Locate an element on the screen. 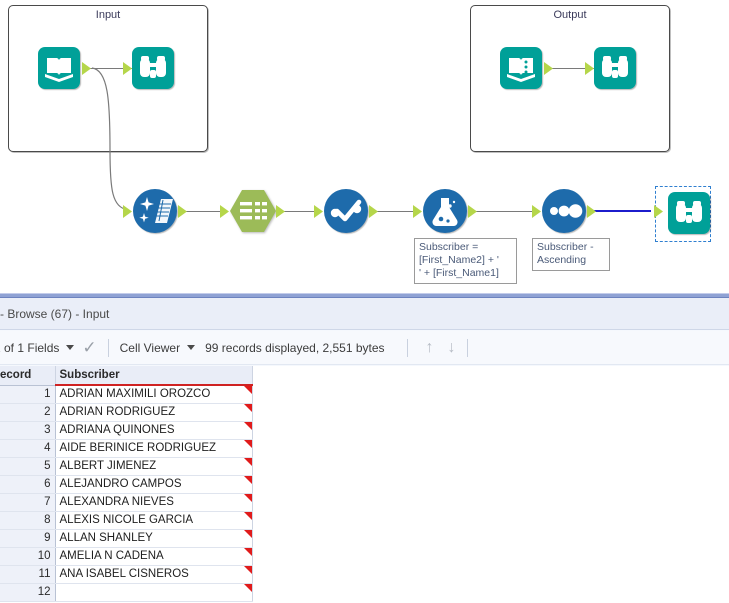 The height and width of the screenshot is (603, 729). table-row: 2 ADRIAN RODRIGUEZ is located at coordinates (126, 412).